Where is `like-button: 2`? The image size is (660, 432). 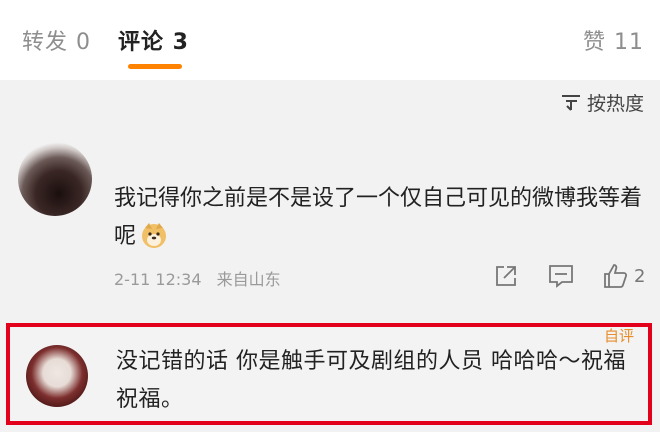
like-button: 2 is located at coordinates (623, 276).